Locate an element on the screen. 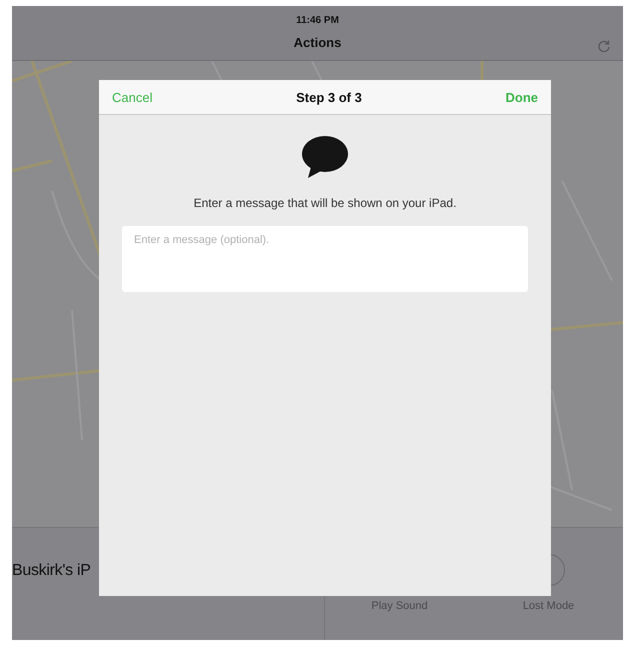  navigation-title: Actions is located at coordinates (318, 42).